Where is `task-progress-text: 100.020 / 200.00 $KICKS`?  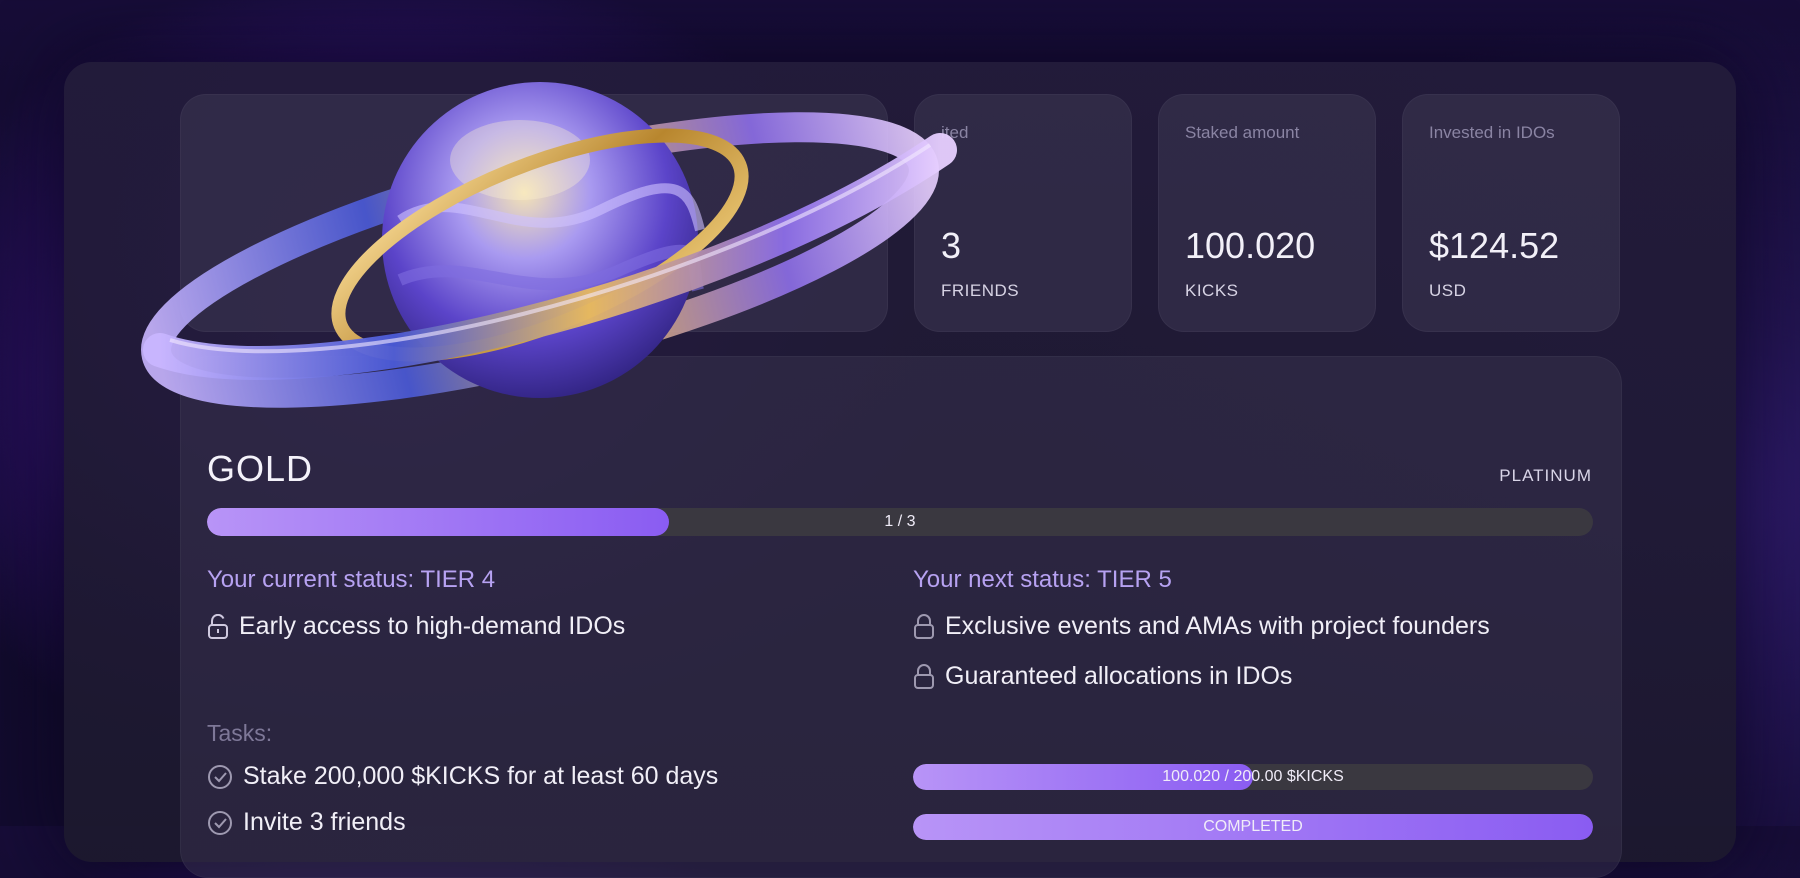 task-progress-text: 100.020 / 200.00 $KICKS is located at coordinates (1253, 776).